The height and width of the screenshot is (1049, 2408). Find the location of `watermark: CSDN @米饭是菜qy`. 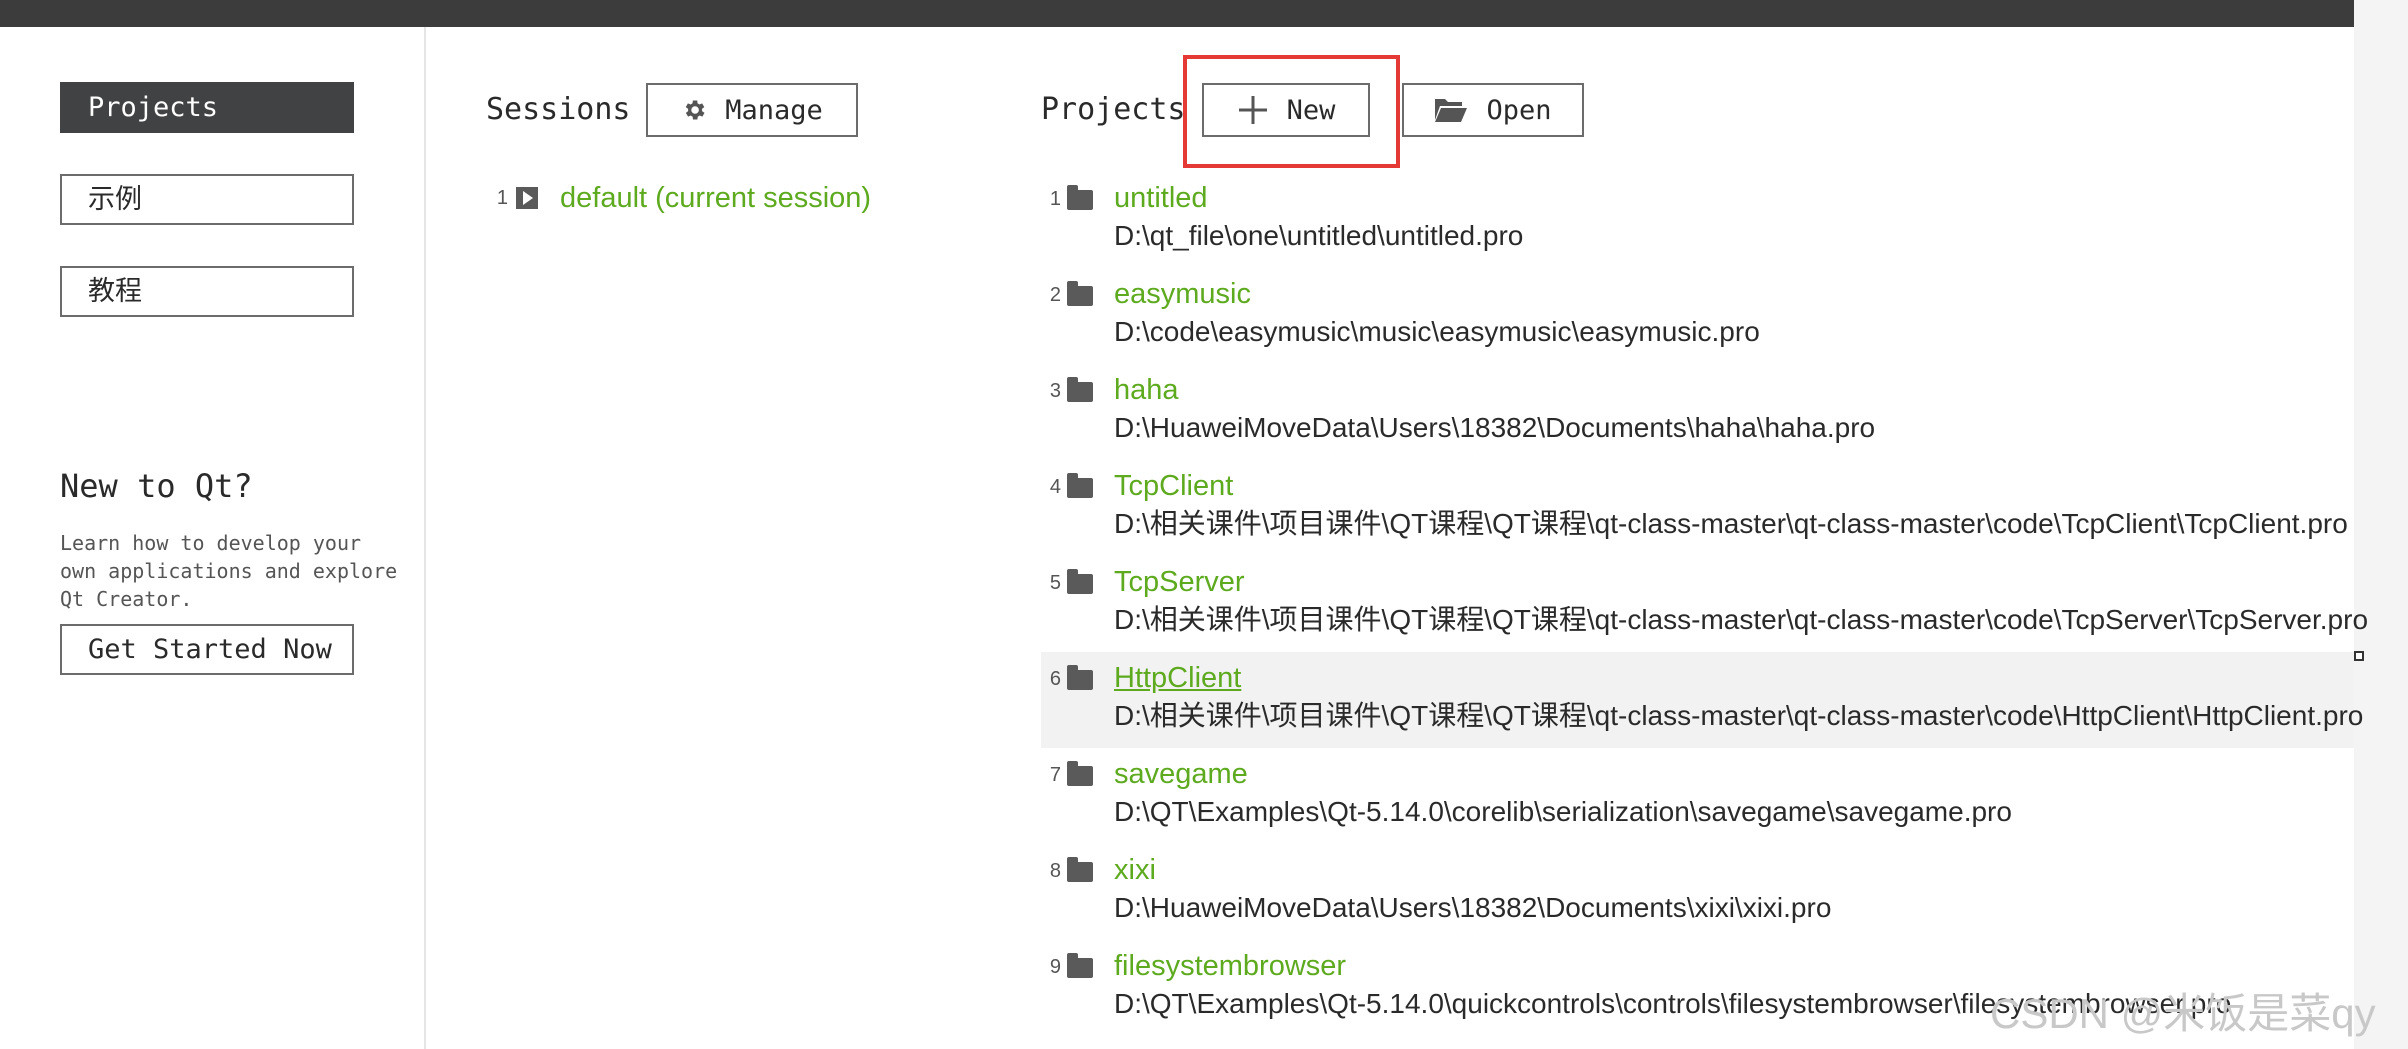

watermark: CSDN @米饭是菜qy is located at coordinates (2183, 1013).